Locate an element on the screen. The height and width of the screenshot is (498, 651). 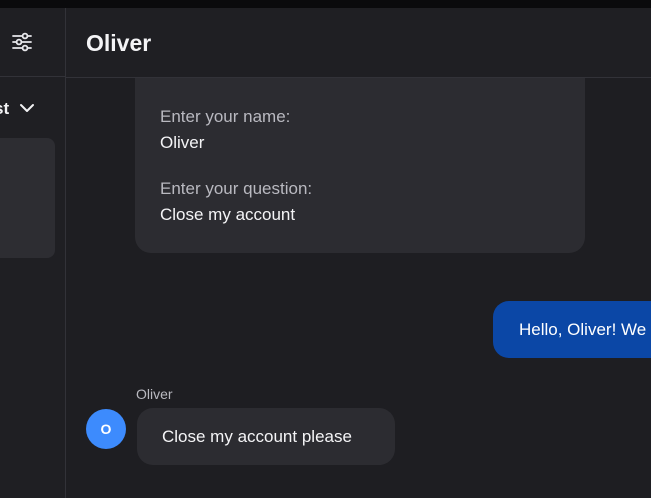
conversation-list-item is located at coordinates (27, 198).